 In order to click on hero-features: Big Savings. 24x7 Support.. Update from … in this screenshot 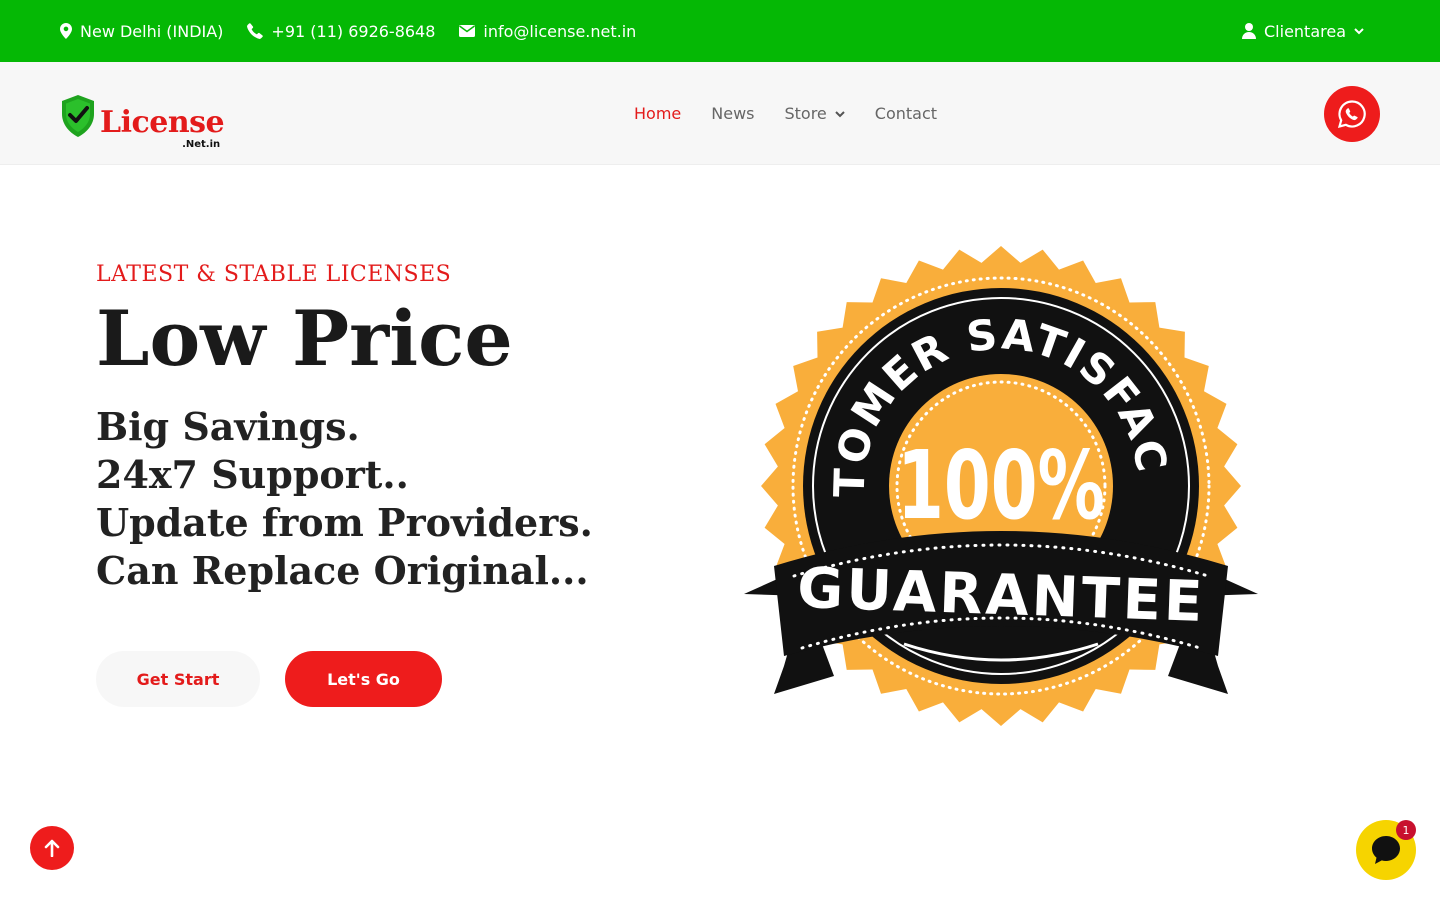, I will do `click(396, 499)`.